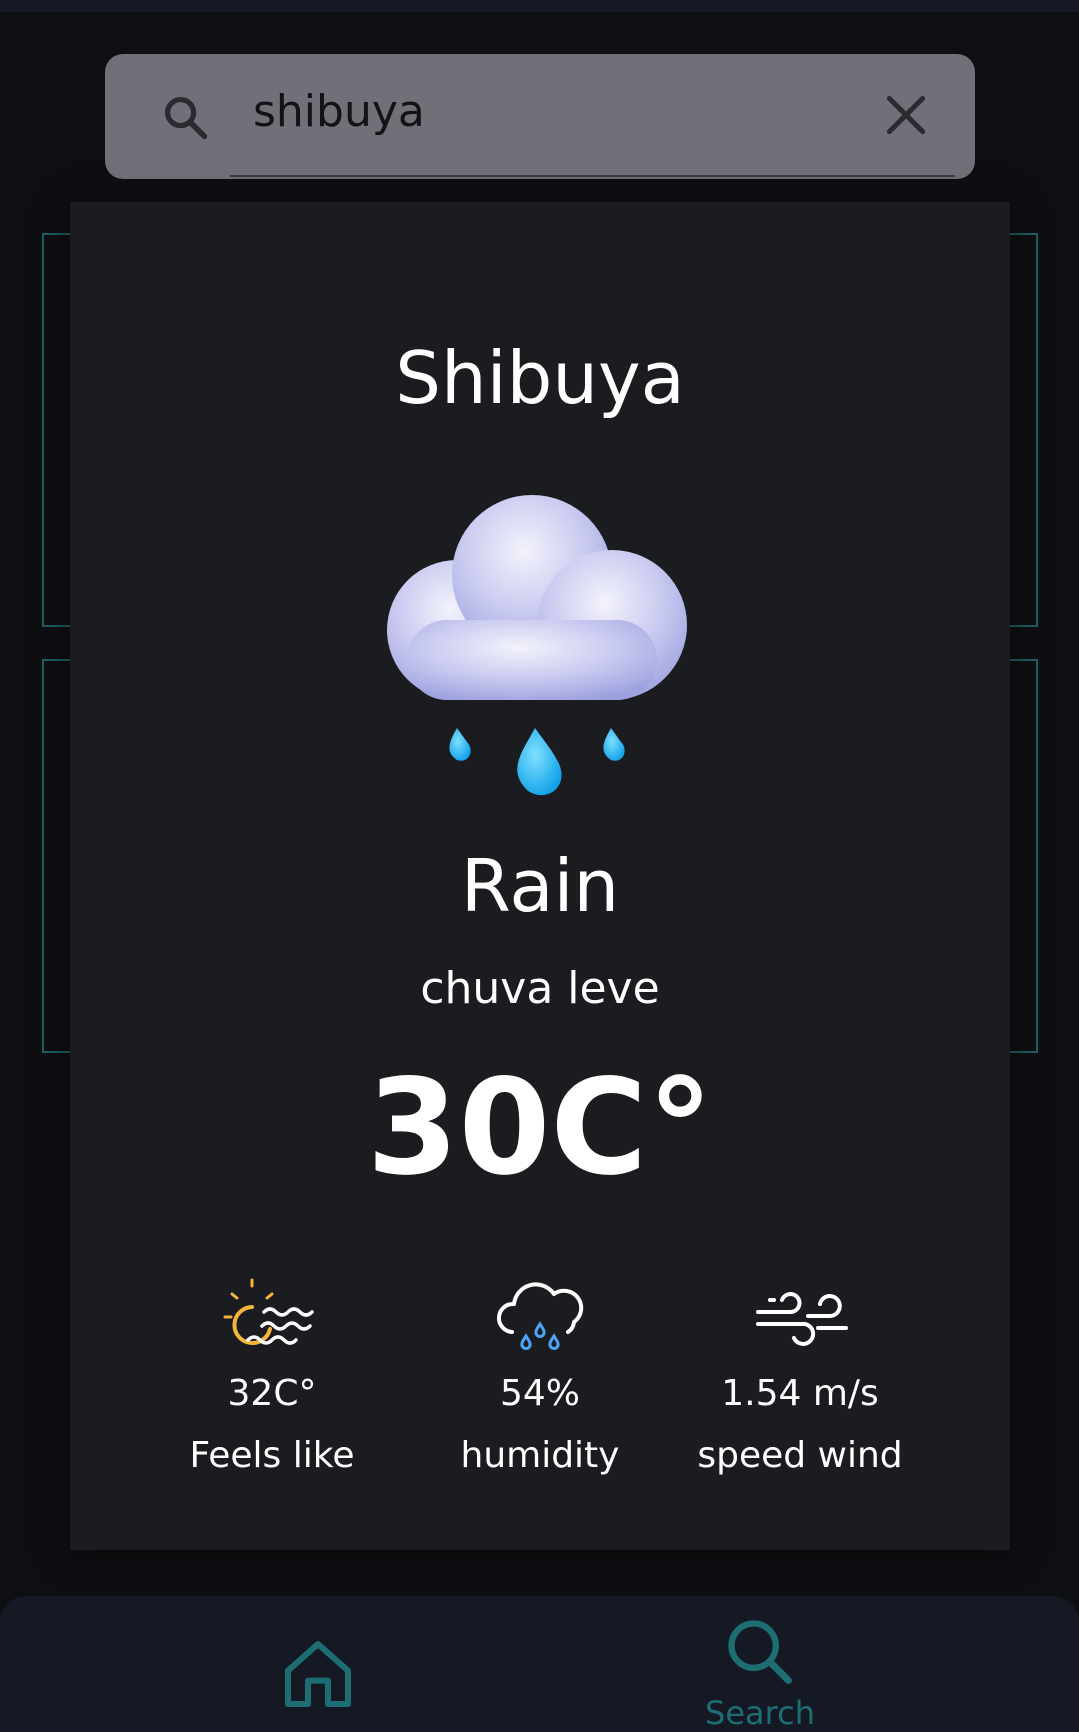 The height and width of the screenshot is (1732, 1079). Describe the element at coordinates (540, 988) in the screenshot. I see `weather-description: chuva leve` at that location.